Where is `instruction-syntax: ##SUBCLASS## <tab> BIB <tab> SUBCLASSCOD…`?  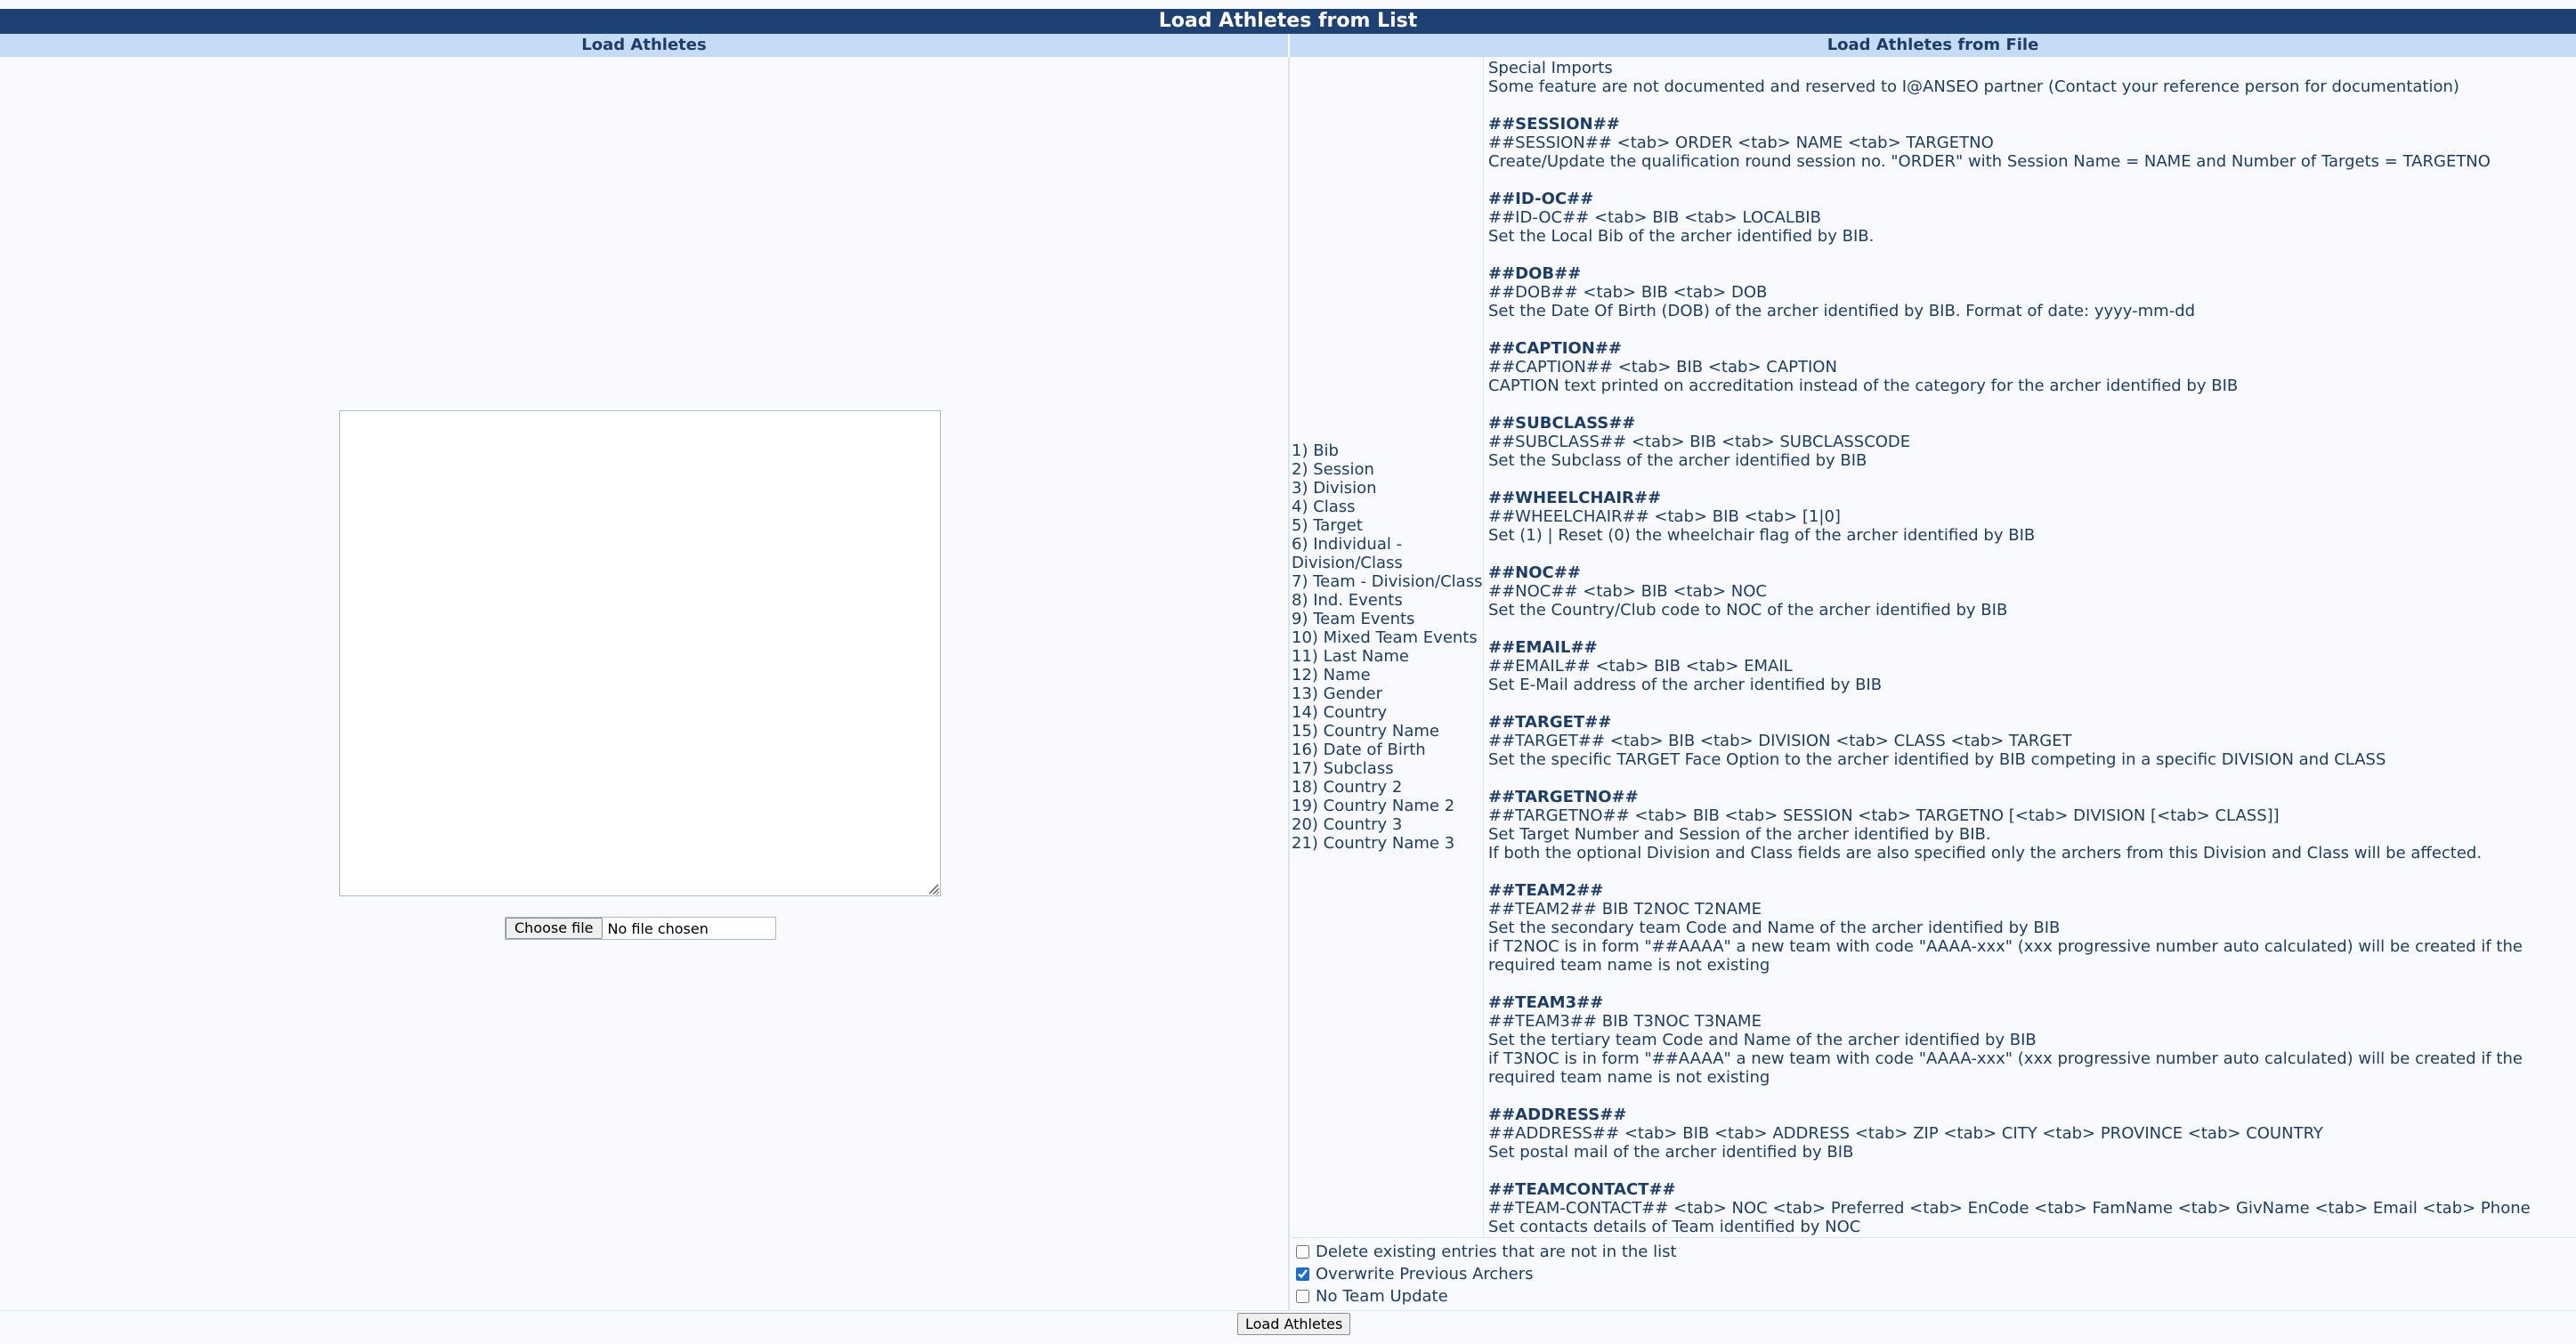 instruction-syntax: ##SUBCLASS## <tab> BIB <tab> SUBCLASSCOD… is located at coordinates (1700, 442).